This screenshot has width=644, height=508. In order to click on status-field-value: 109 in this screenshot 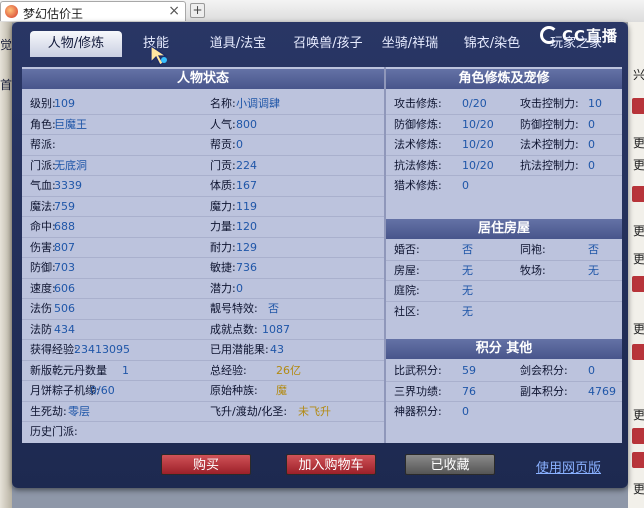, I will do `click(64, 103)`.